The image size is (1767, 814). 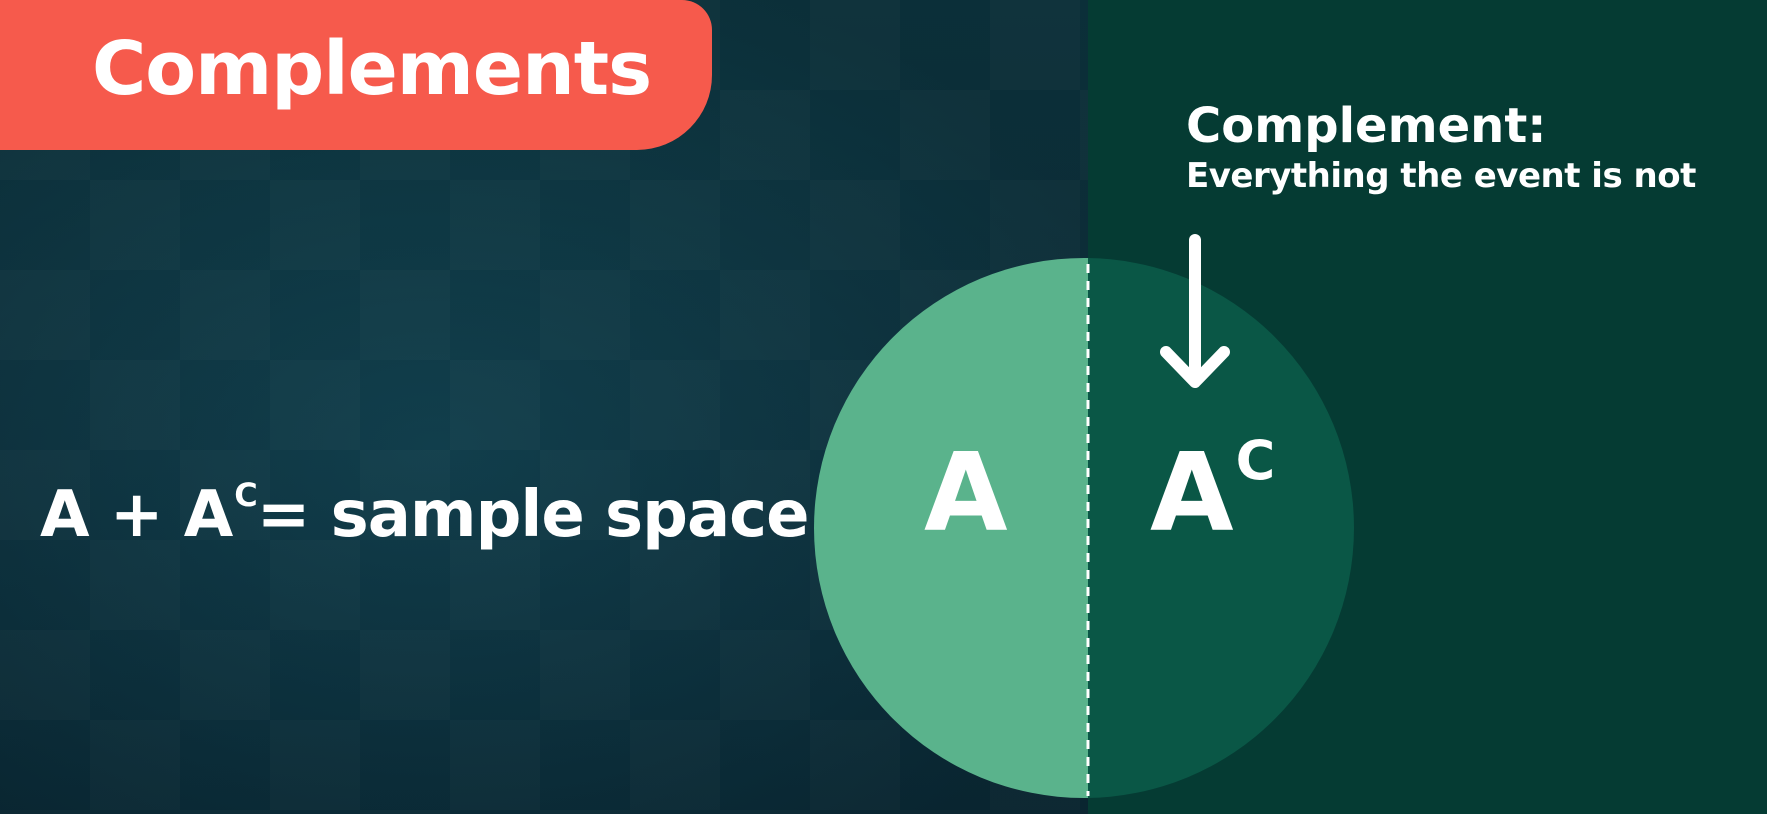 What do you see at coordinates (1255, 460) in the screenshot?
I see `complement-superscript: C` at bounding box center [1255, 460].